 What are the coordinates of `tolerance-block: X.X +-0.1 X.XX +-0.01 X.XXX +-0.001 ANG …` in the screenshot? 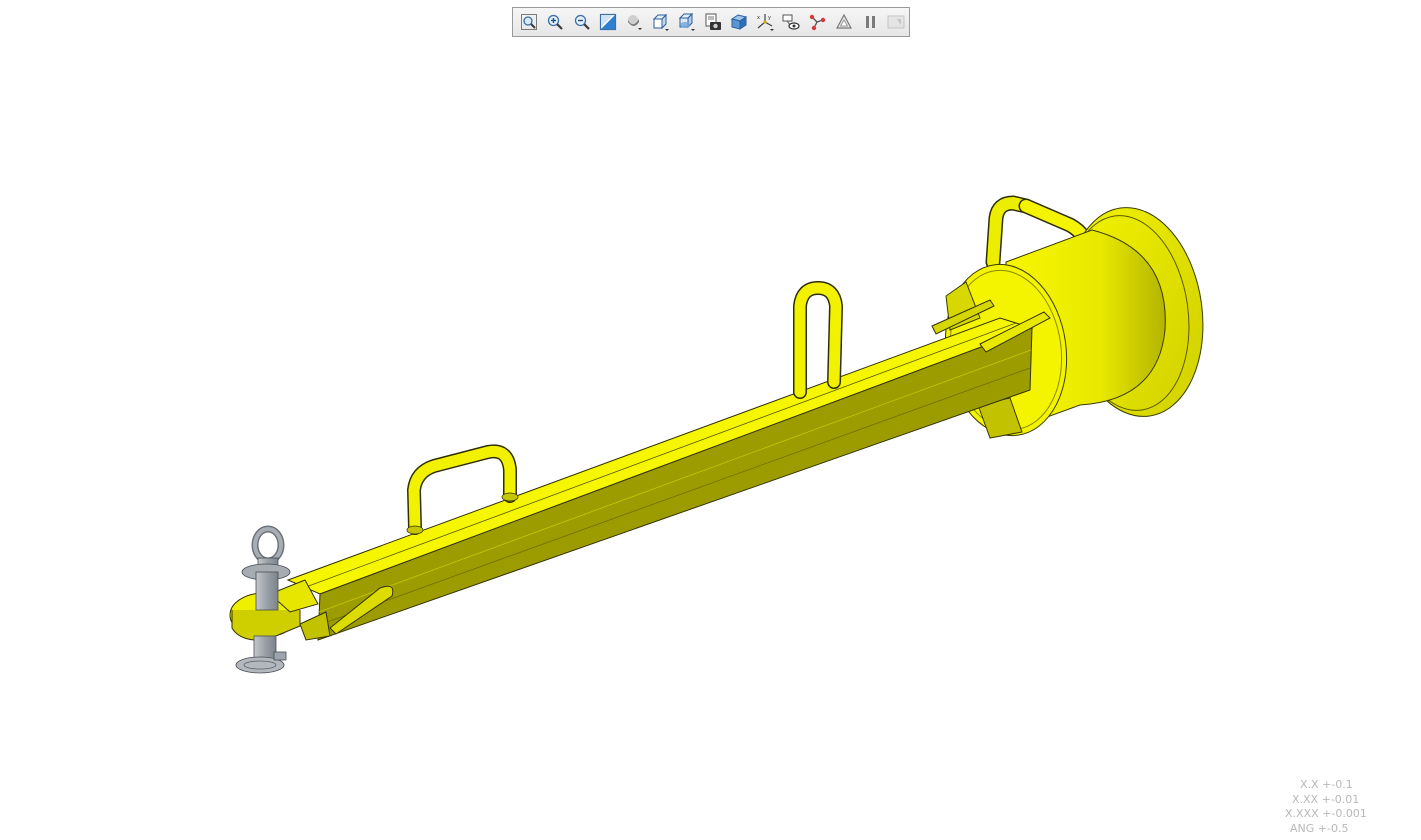 It's located at (1330, 807).